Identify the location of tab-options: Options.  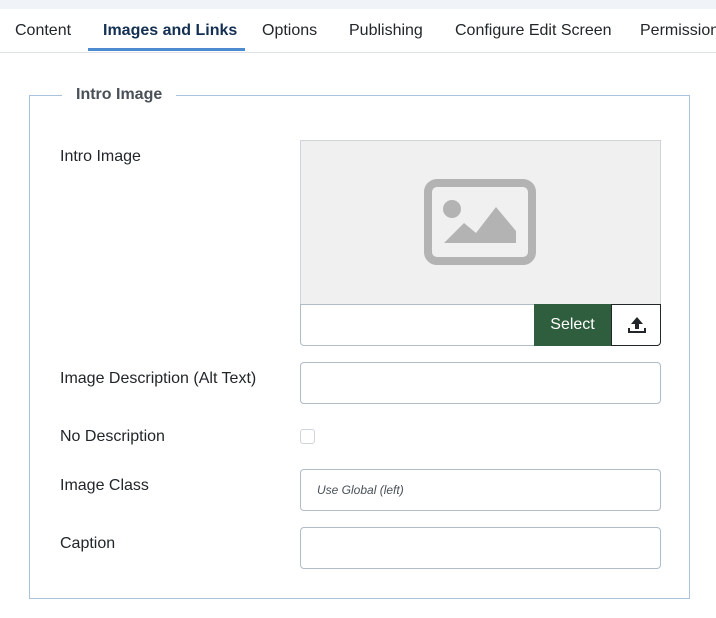
(289, 30).